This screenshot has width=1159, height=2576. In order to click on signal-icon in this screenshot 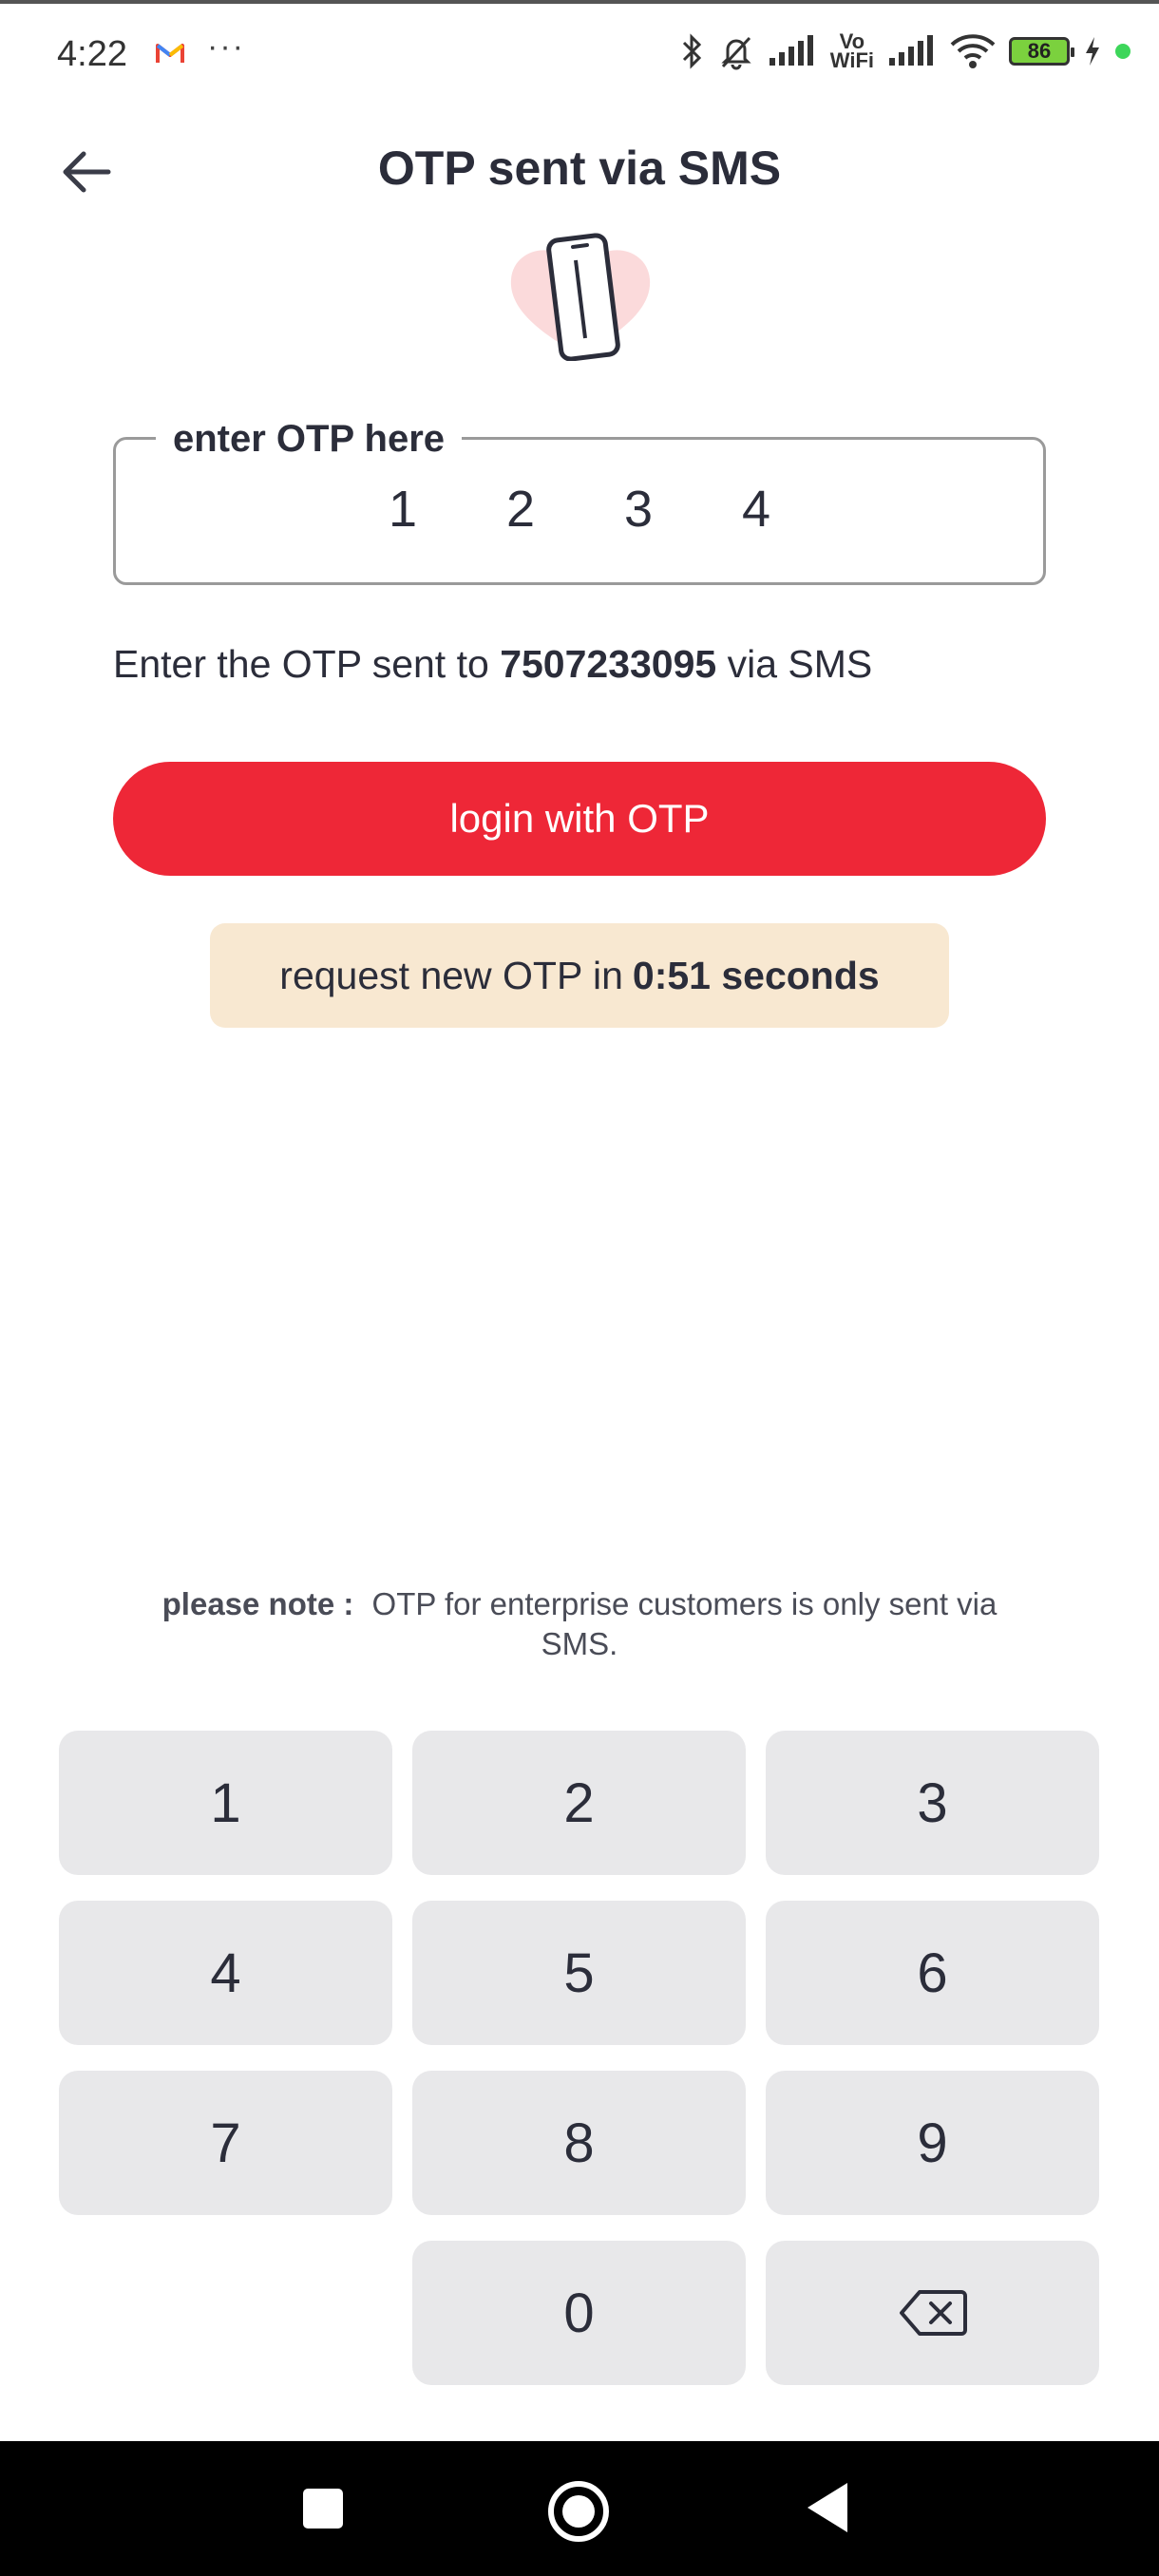, I will do `click(791, 50)`.